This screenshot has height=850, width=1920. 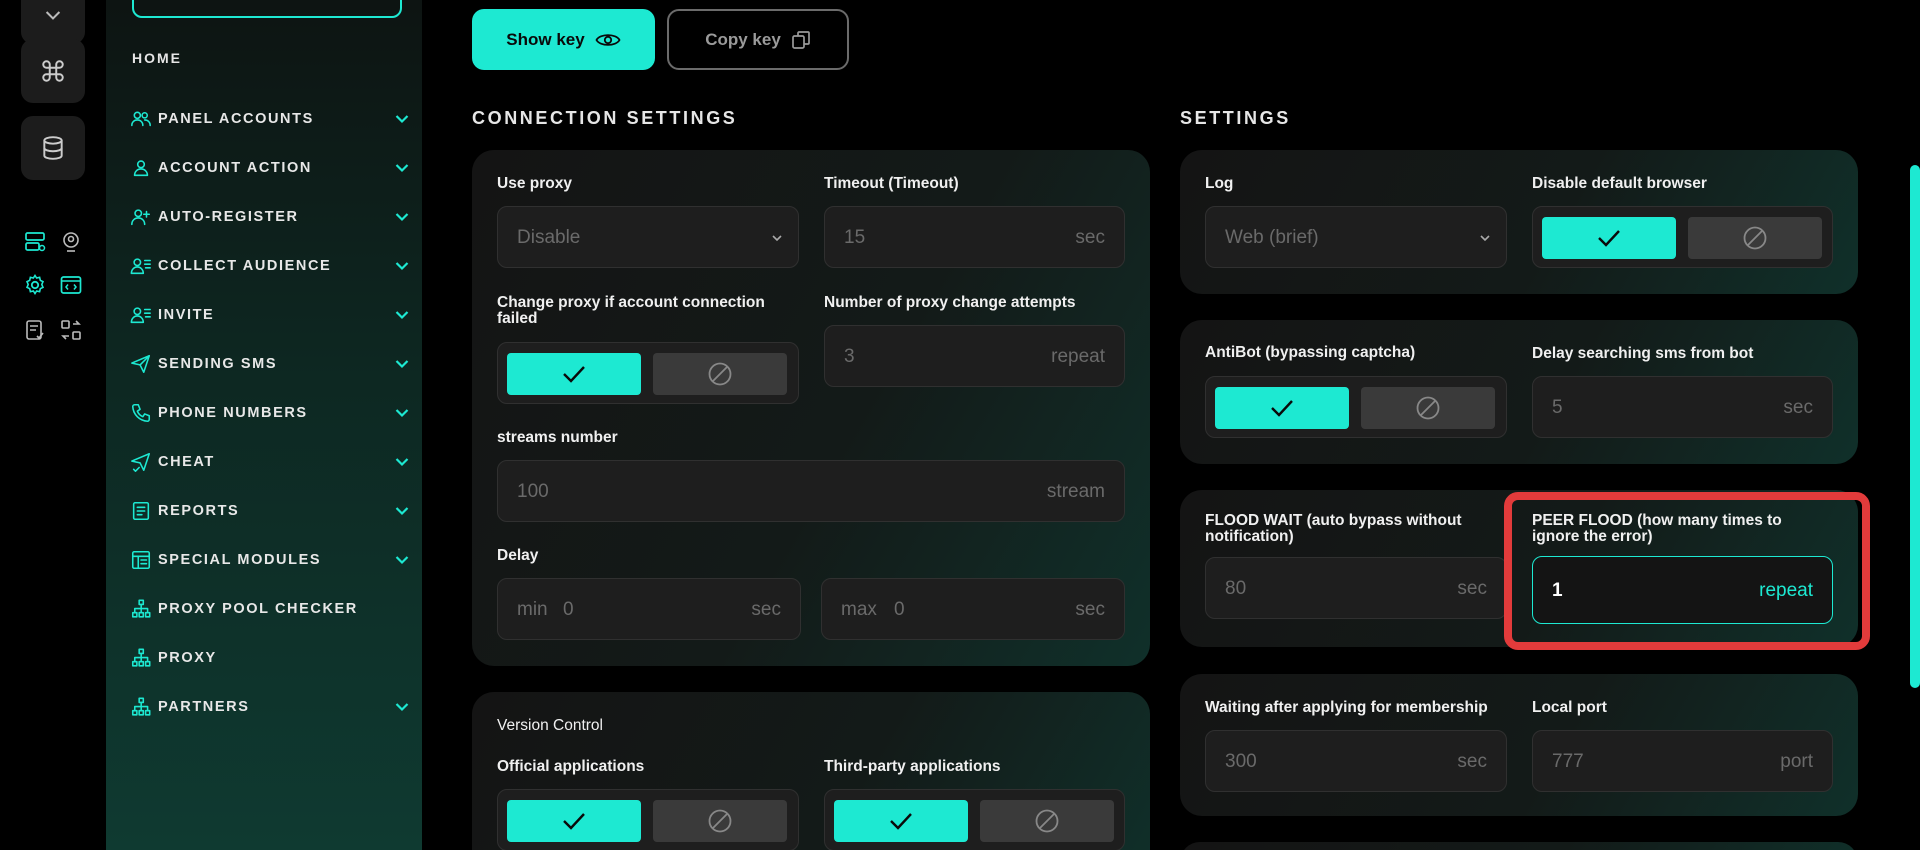 I want to click on timeout-unit: sec, so click(x=1090, y=237).